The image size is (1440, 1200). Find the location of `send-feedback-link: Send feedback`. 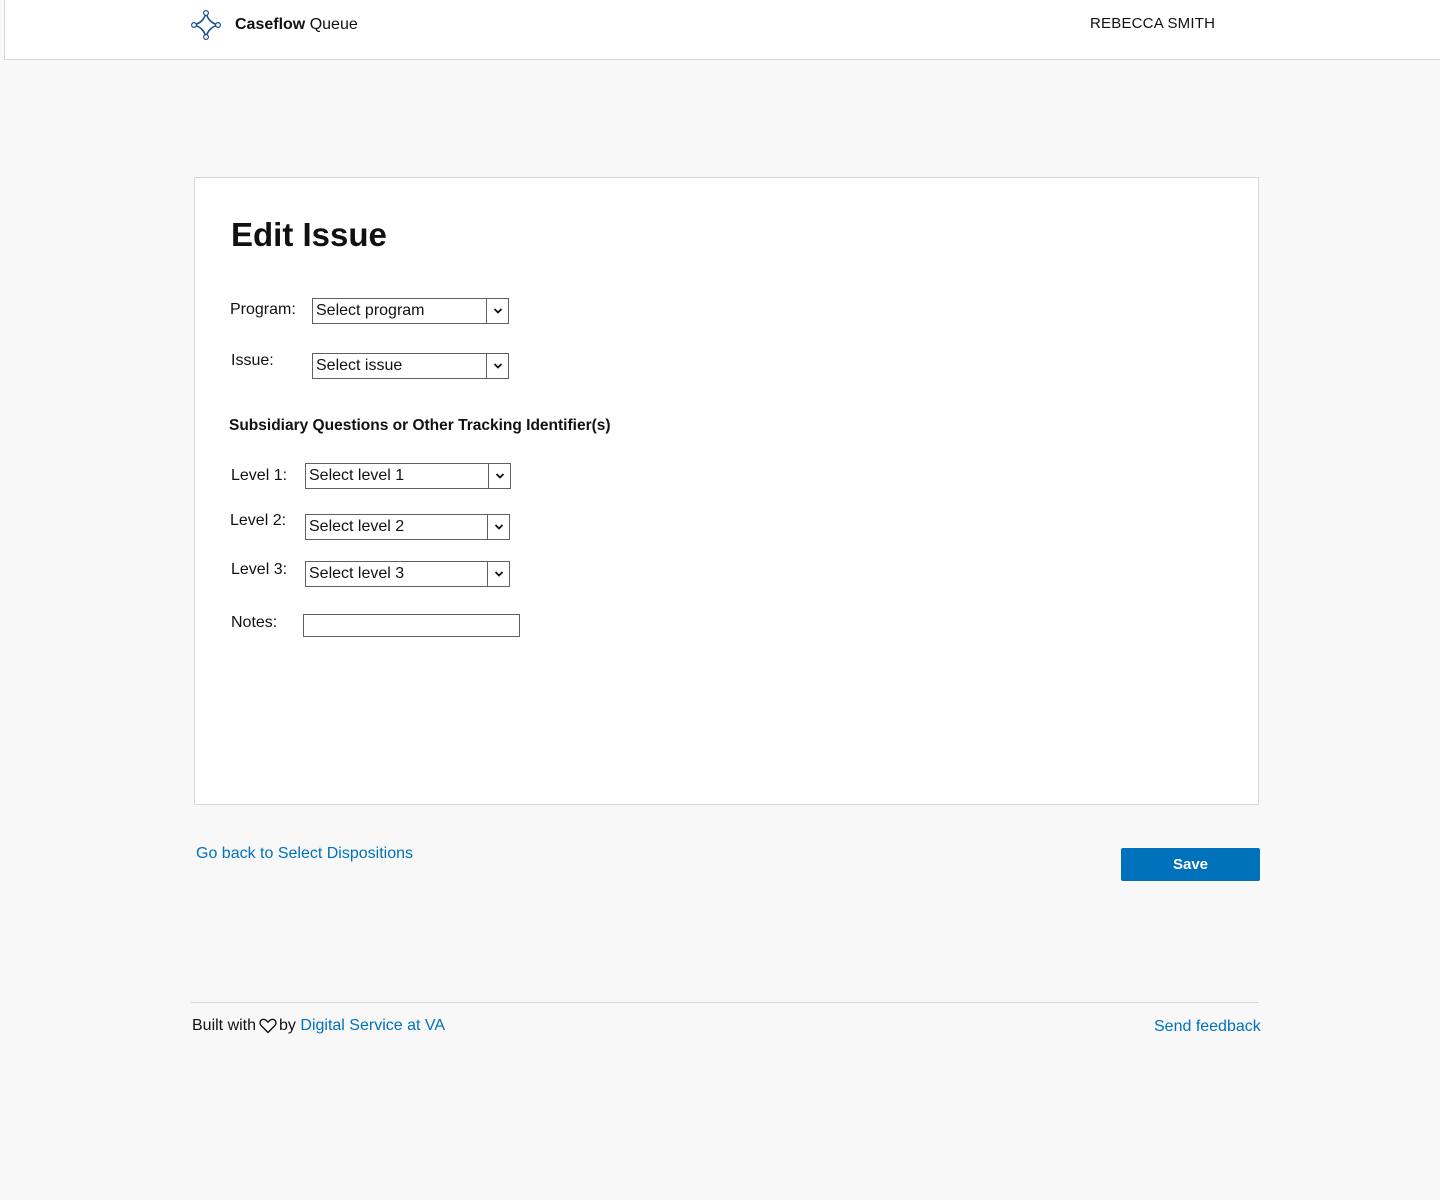

send-feedback-link: Send feedback is located at coordinates (1207, 1027).